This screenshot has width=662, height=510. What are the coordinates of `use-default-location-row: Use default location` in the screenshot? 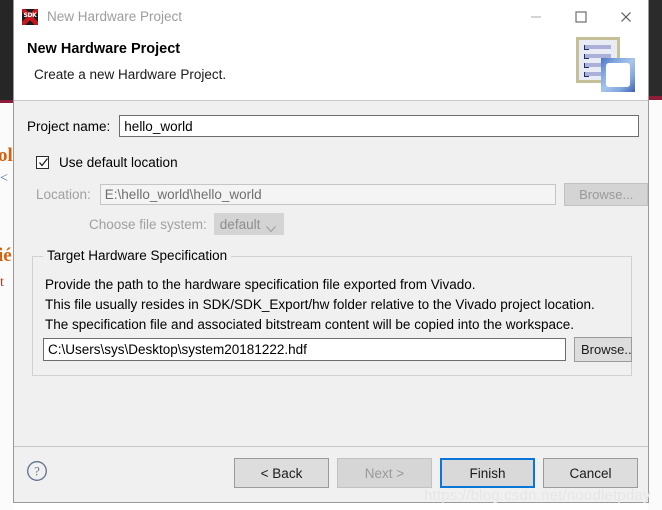 It's located at (107, 162).